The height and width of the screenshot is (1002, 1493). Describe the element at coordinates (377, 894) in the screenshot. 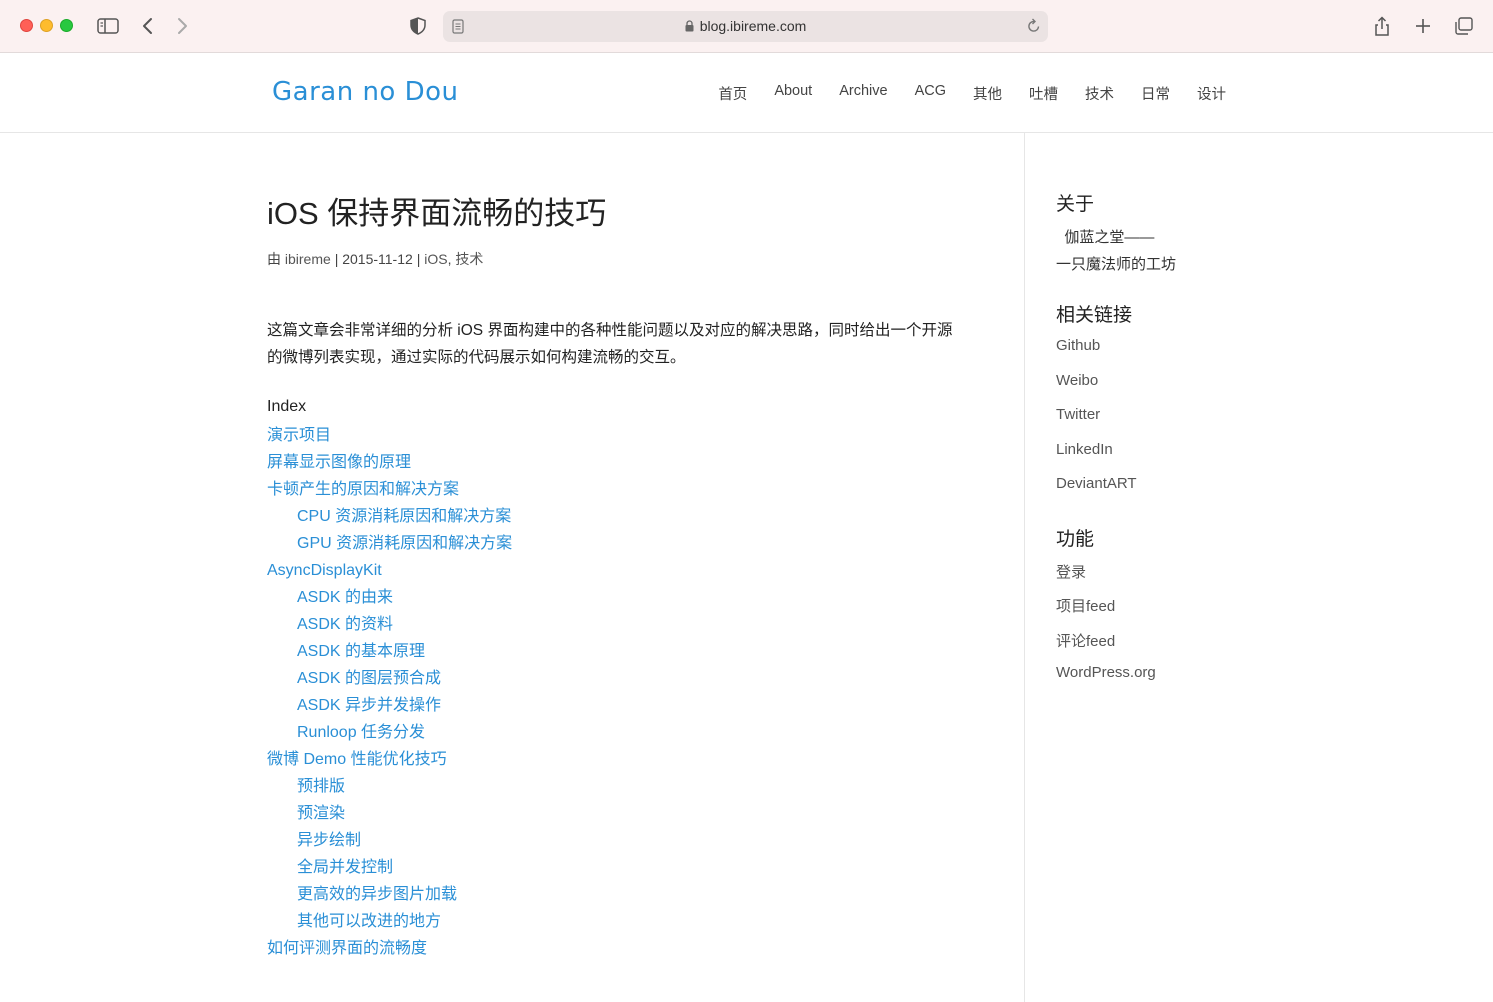

I see `toc-link: 更高效的异步图片加载` at that location.